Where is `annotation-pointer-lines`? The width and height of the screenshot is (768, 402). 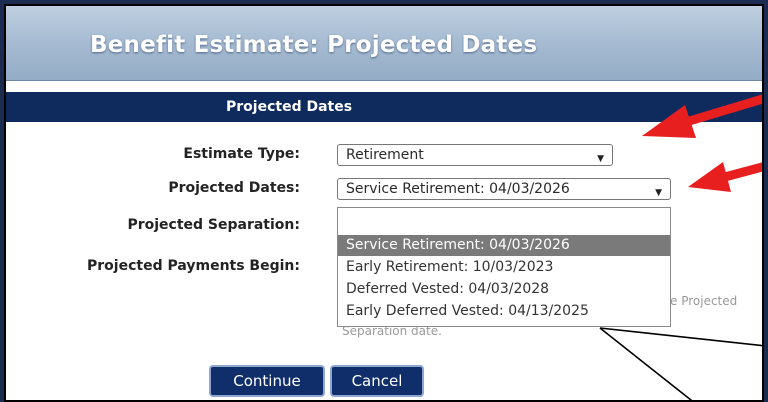
annotation-pointer-lines is located at coordinates (680, 363).